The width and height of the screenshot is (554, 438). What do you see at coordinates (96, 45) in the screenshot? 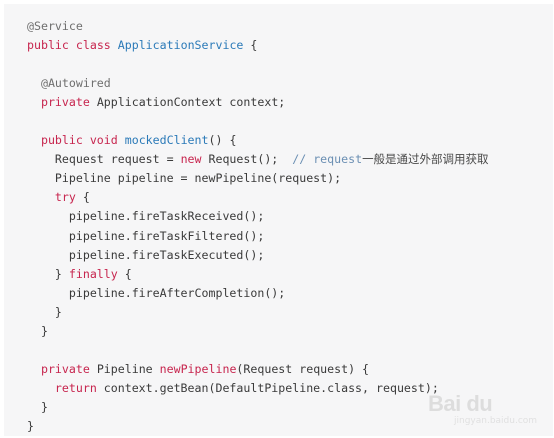
I see `code-token: class` at bounding box center [96, 45].